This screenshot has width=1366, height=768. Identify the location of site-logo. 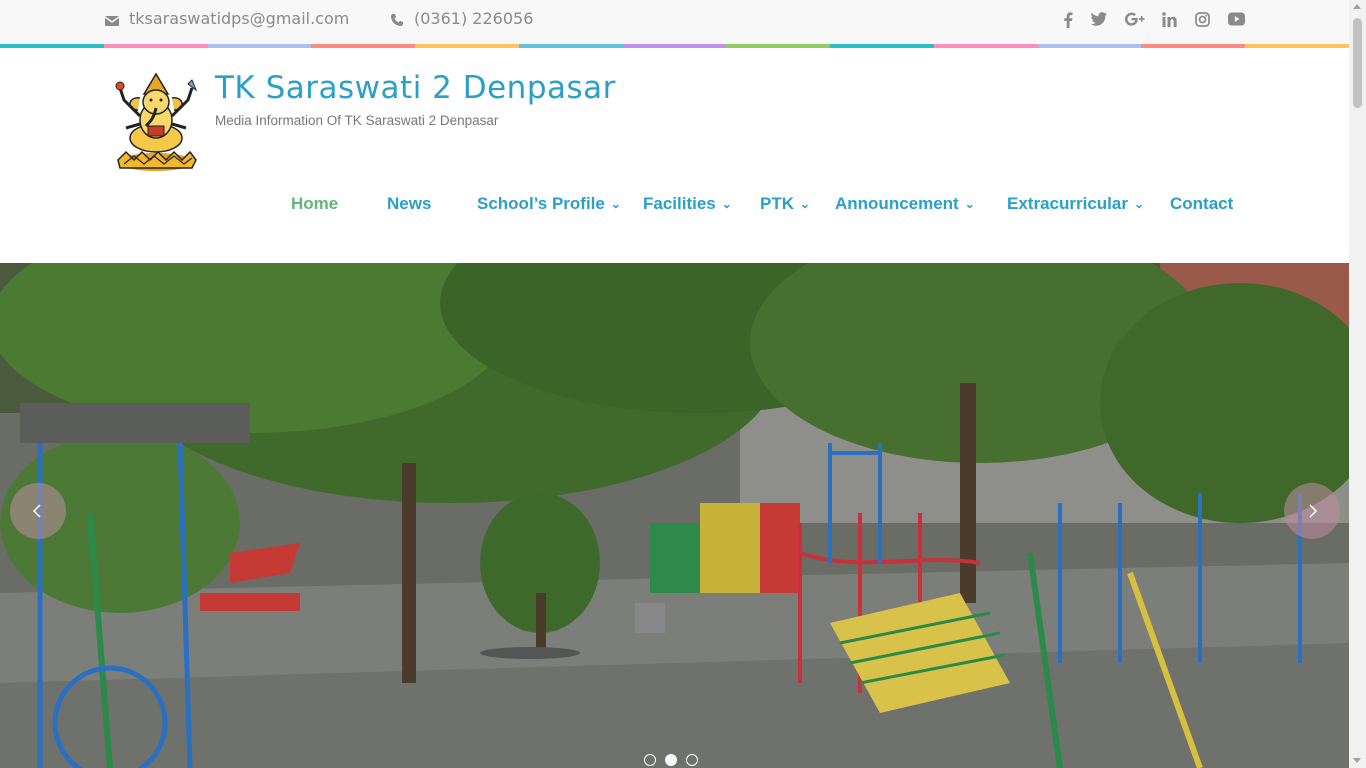
(156, 122).